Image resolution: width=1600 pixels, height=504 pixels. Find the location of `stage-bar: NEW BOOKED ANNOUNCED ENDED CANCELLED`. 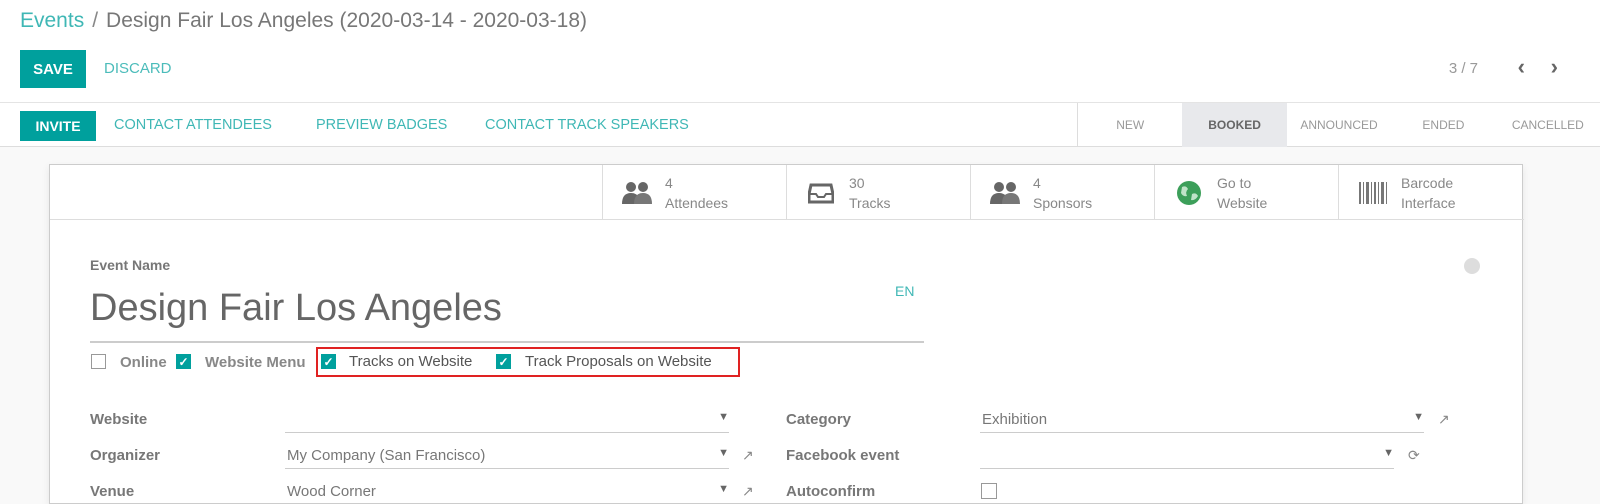

stage-bar: NEW BOOKED ANNOUNCED ENDED CANCELLED is located at coordinates (1338, 125).